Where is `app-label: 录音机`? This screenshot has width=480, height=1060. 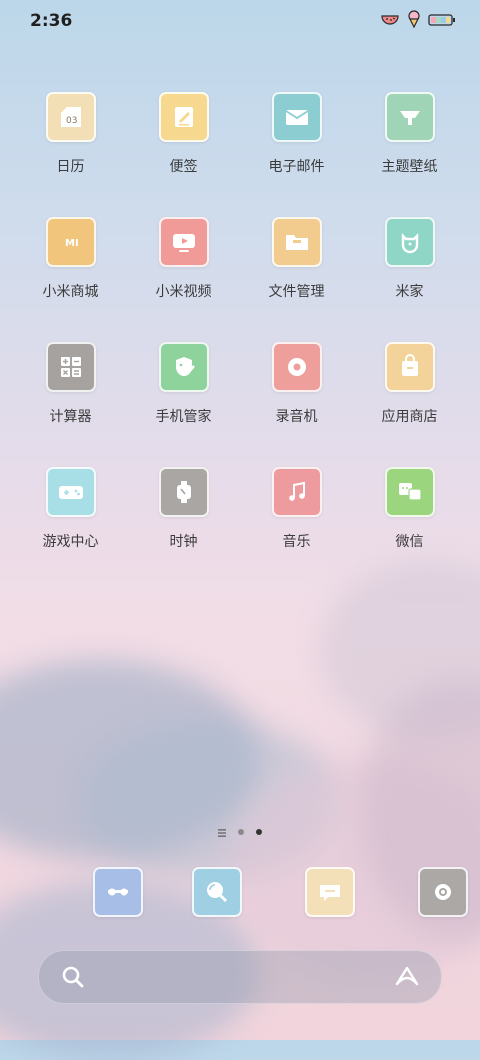
app-label: 录音机 is located at coordinates (296, 417).